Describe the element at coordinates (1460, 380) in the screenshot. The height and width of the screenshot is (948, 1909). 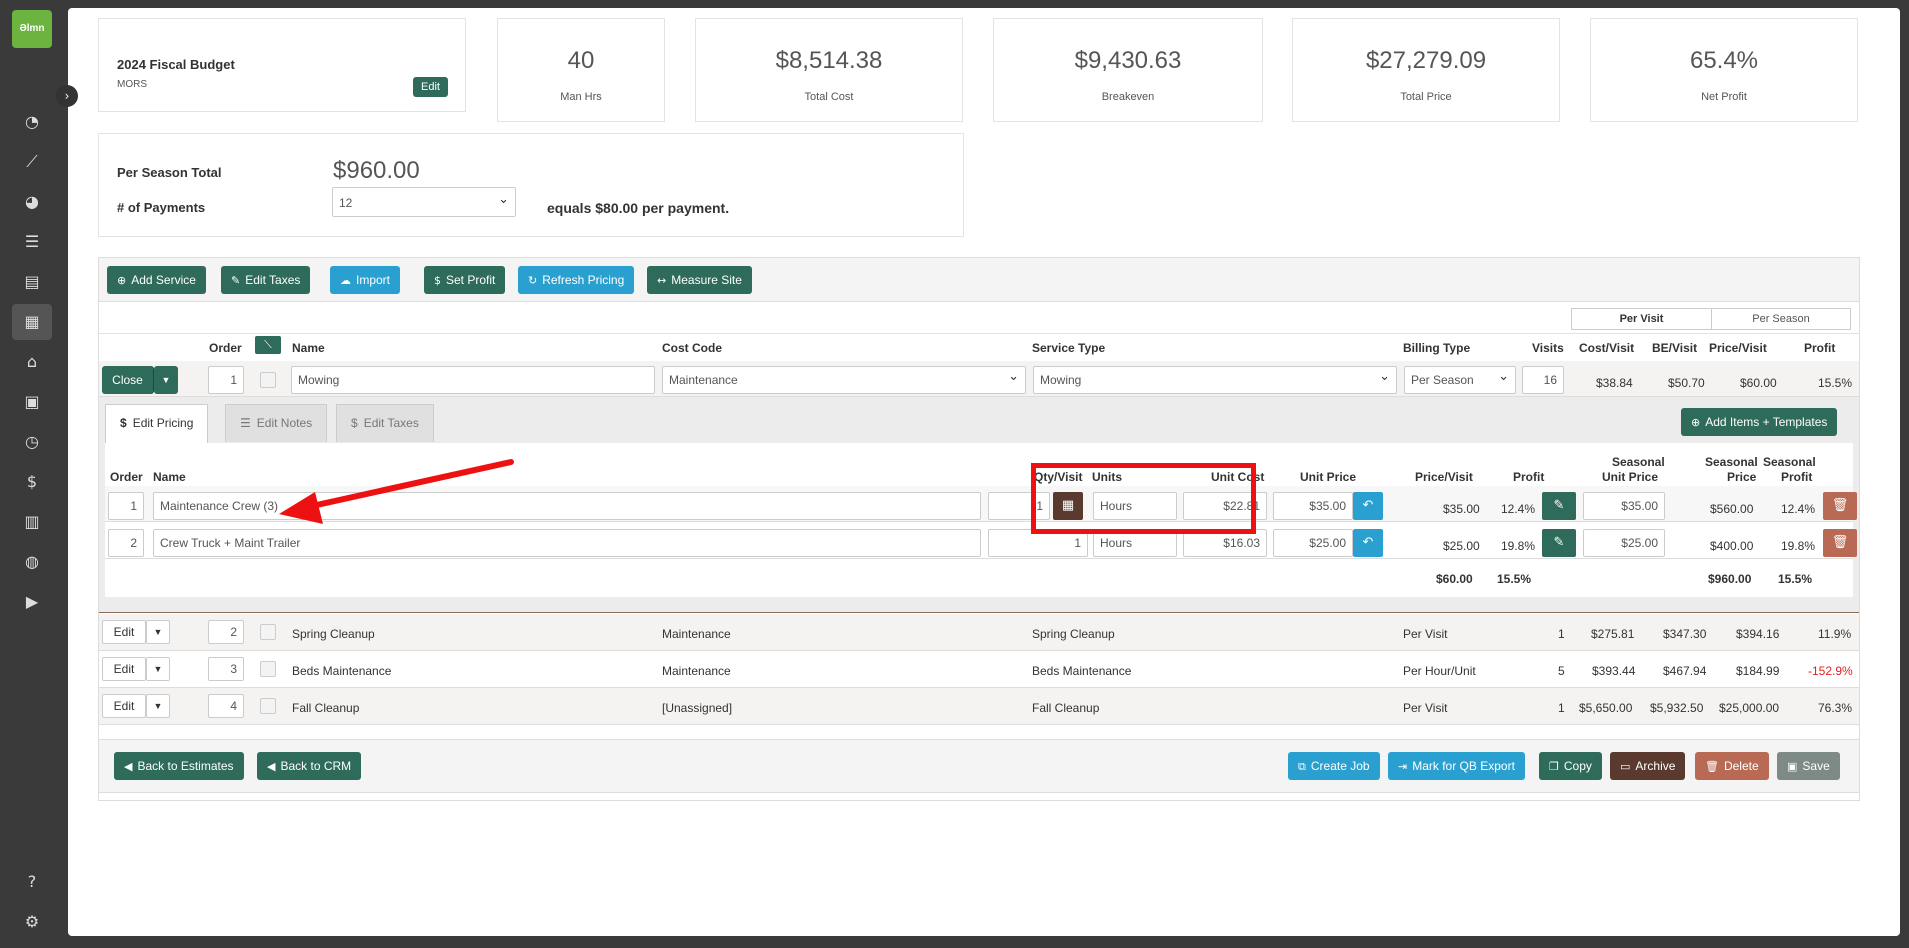
I see `mowing-billing-select: Per Season` at that location.